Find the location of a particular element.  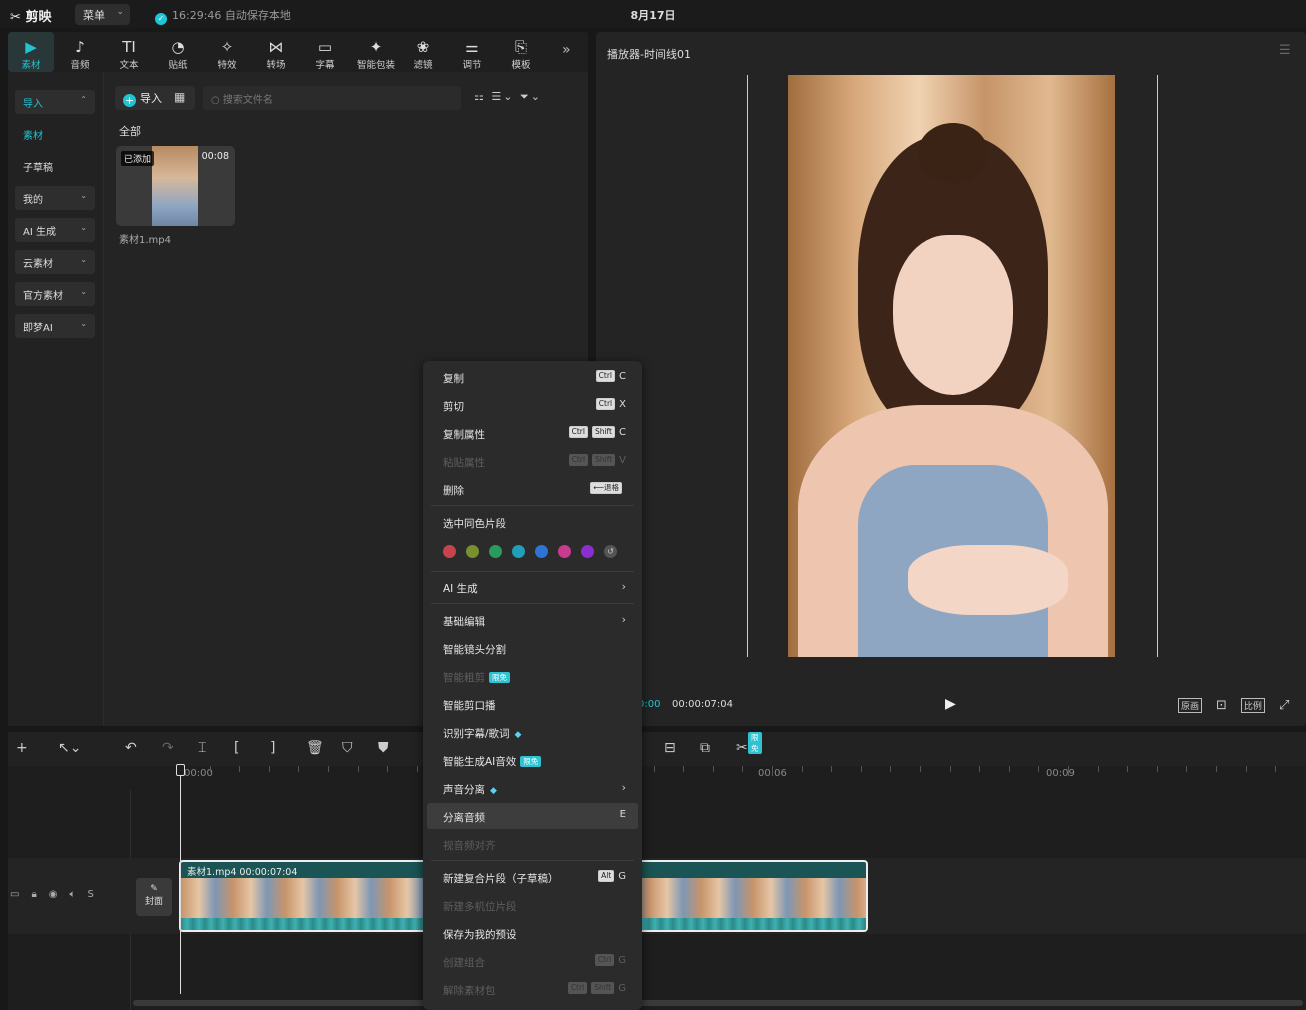

layout-icon: ⚏ is located at coordinates (480, 96).